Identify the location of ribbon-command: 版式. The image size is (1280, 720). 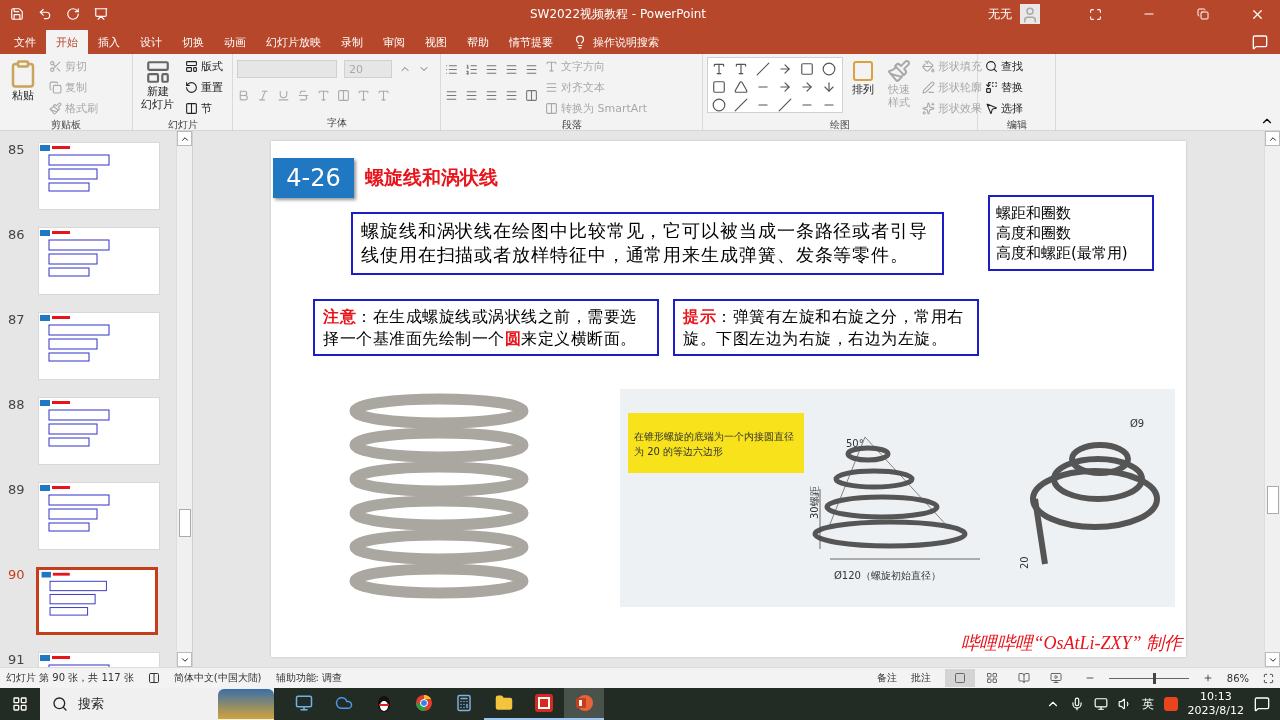
(204, 66).